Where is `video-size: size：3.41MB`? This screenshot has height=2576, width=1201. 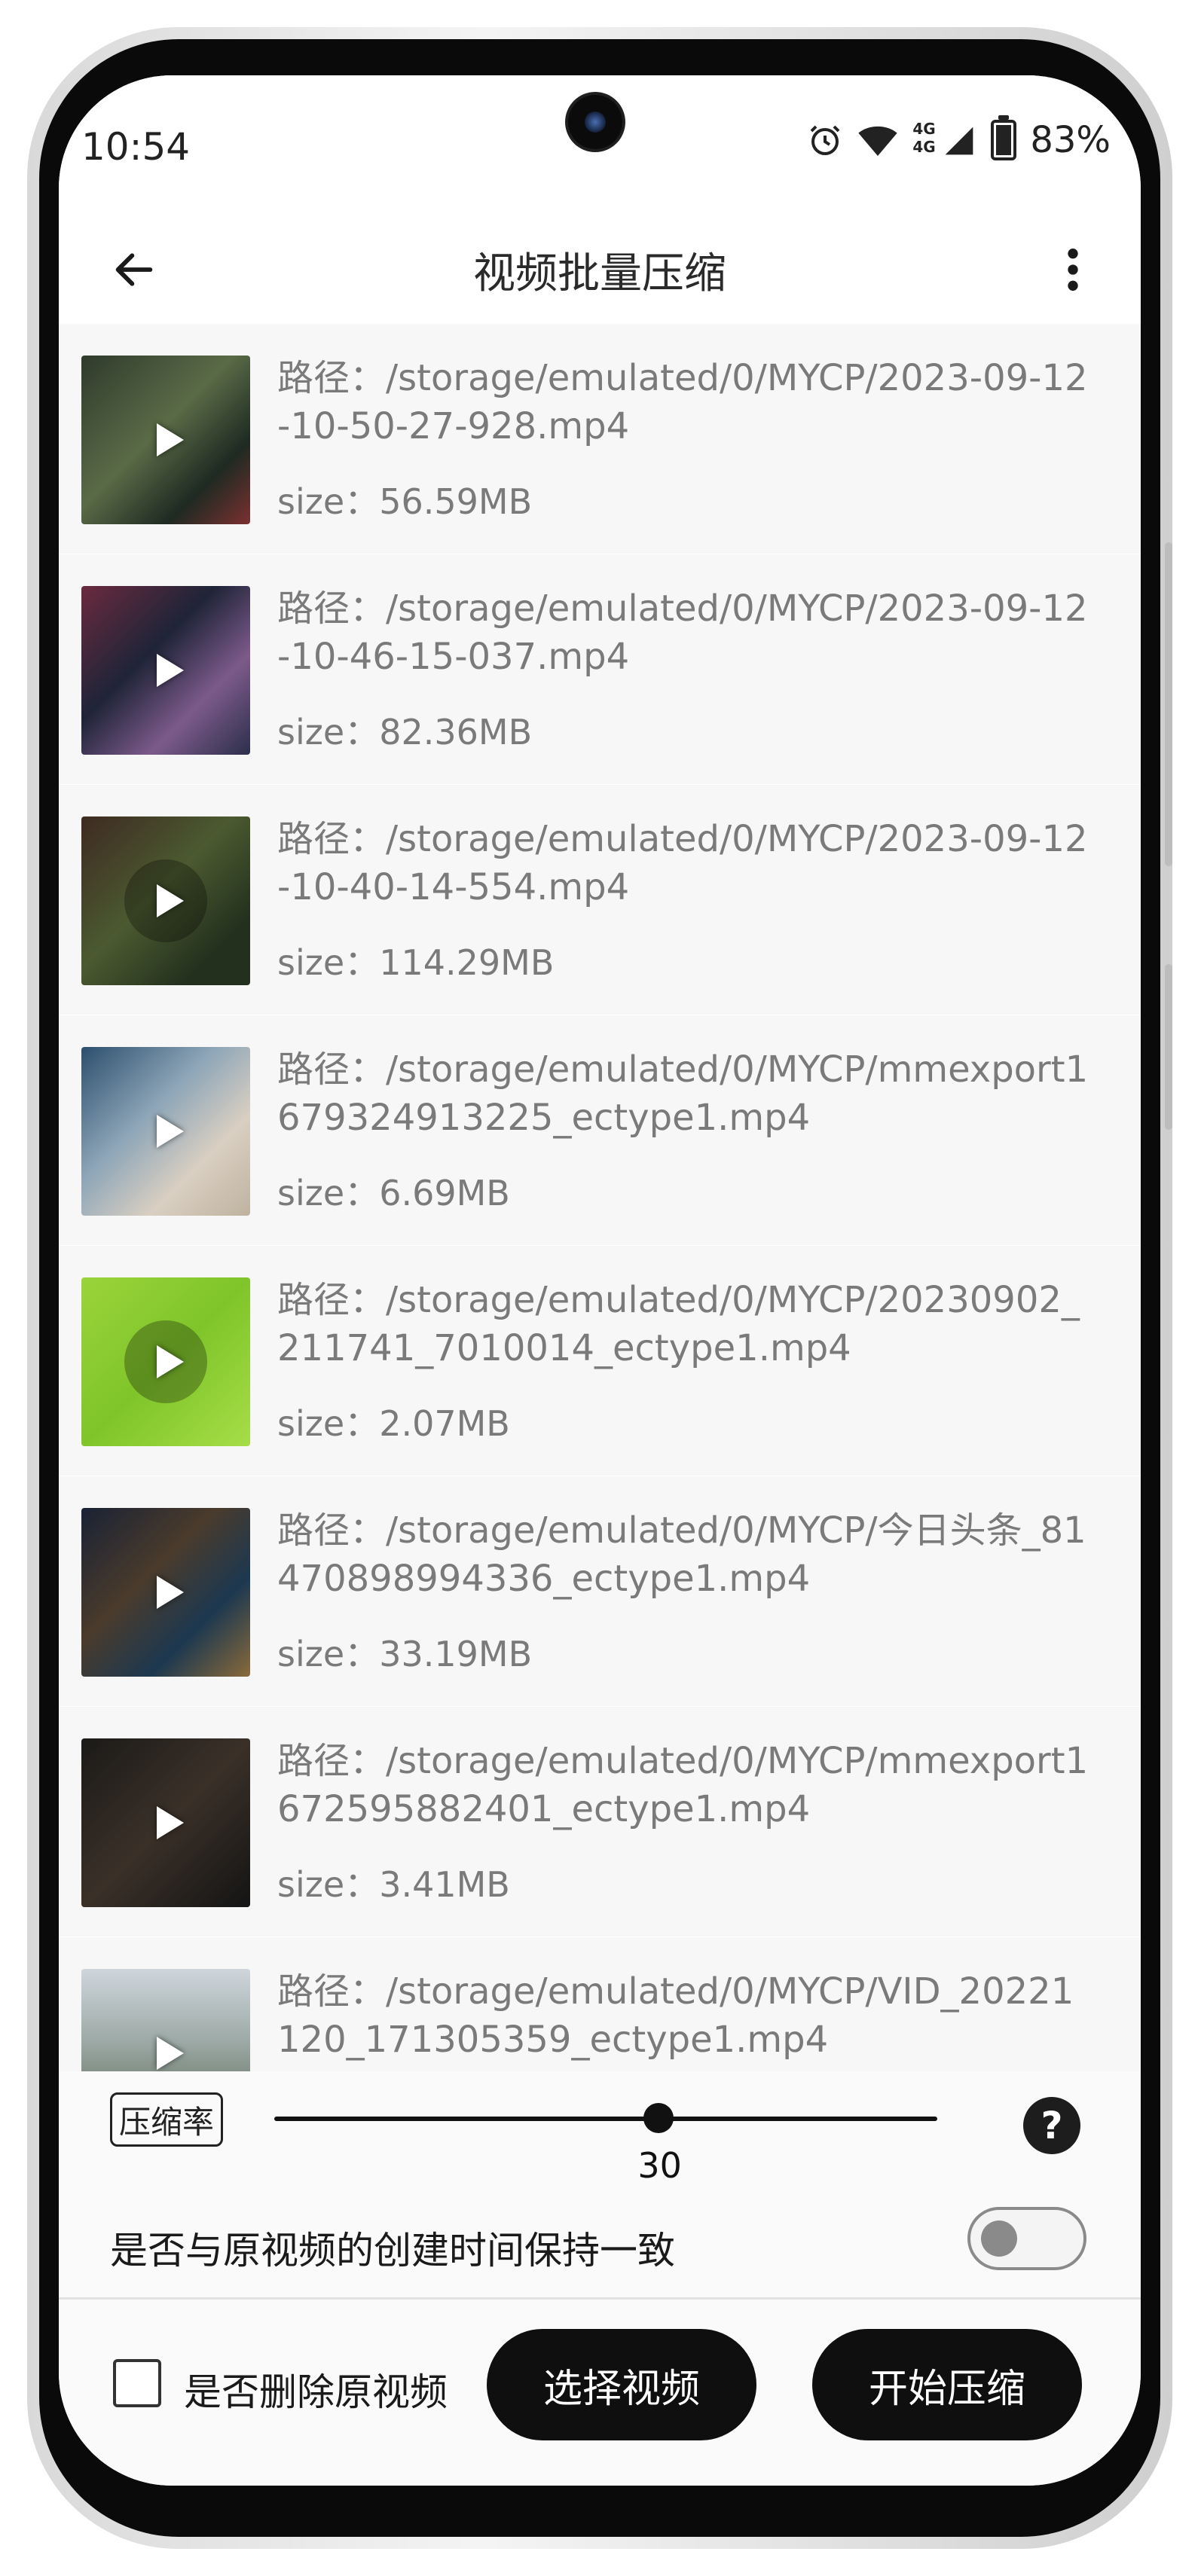 video-size: size：3.41MB is located at coordinates (393, 1885).